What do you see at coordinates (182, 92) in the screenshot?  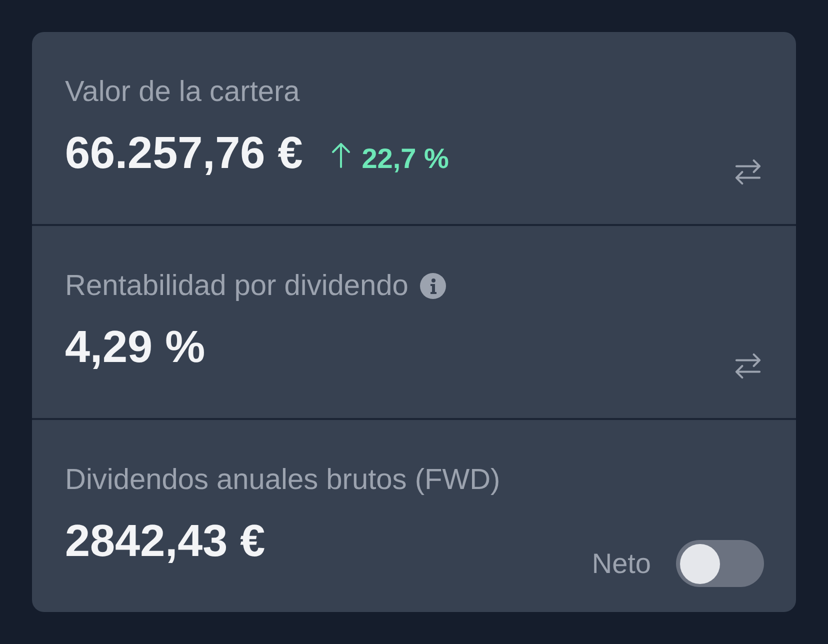 I see `metric-label: Valor de la cartera` at bounding box center [182, 92].